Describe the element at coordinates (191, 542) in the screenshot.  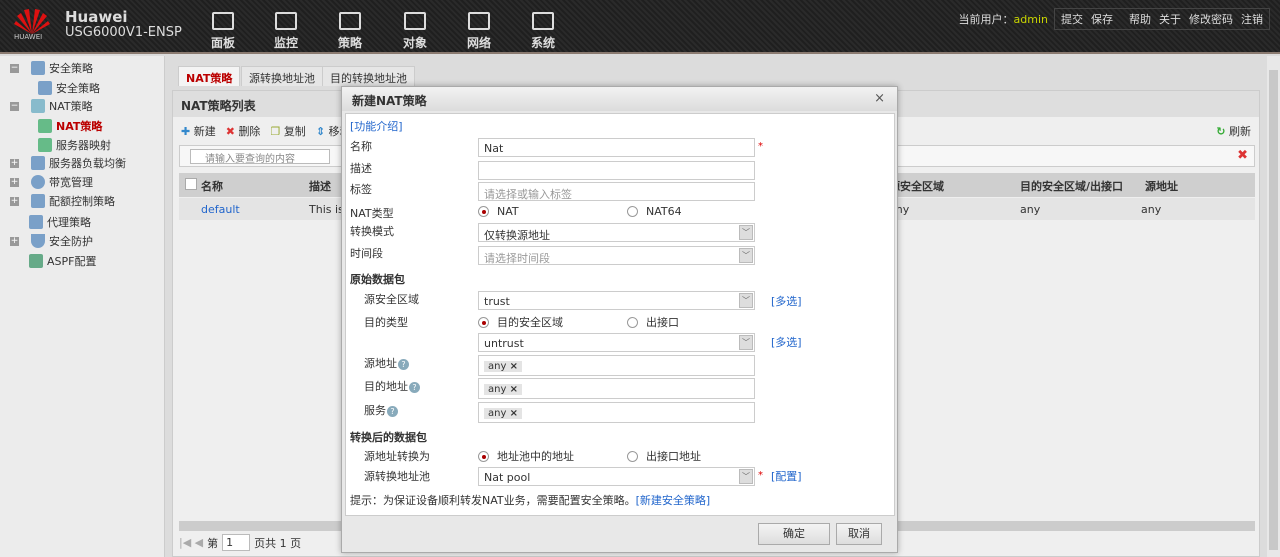
I see `first-page-icon: |◀ ◀` at that location.